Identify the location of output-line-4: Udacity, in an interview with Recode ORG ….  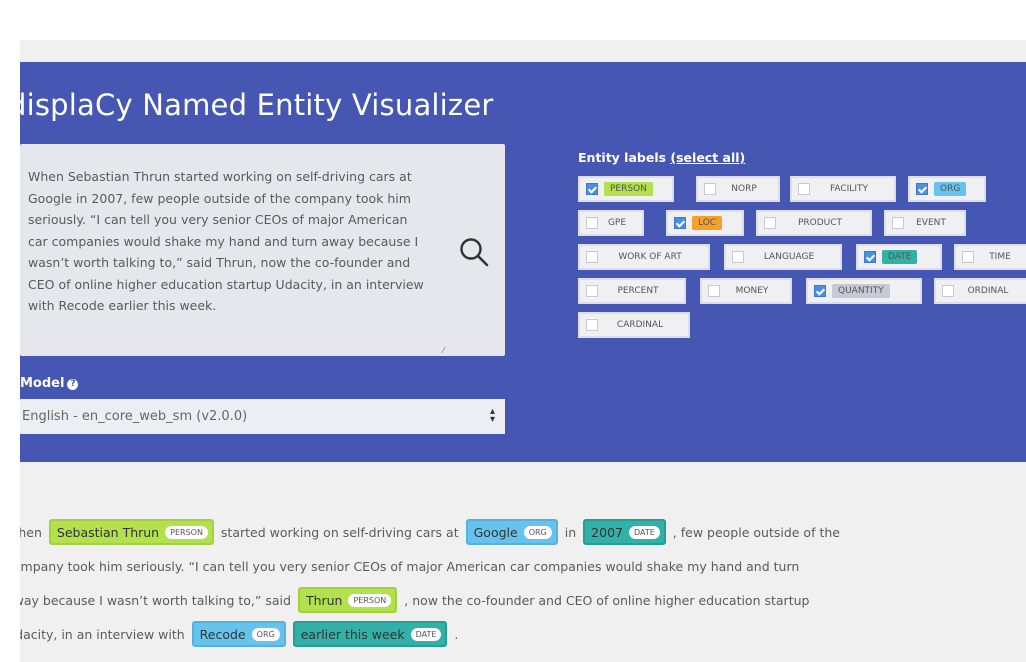
(239, 634).